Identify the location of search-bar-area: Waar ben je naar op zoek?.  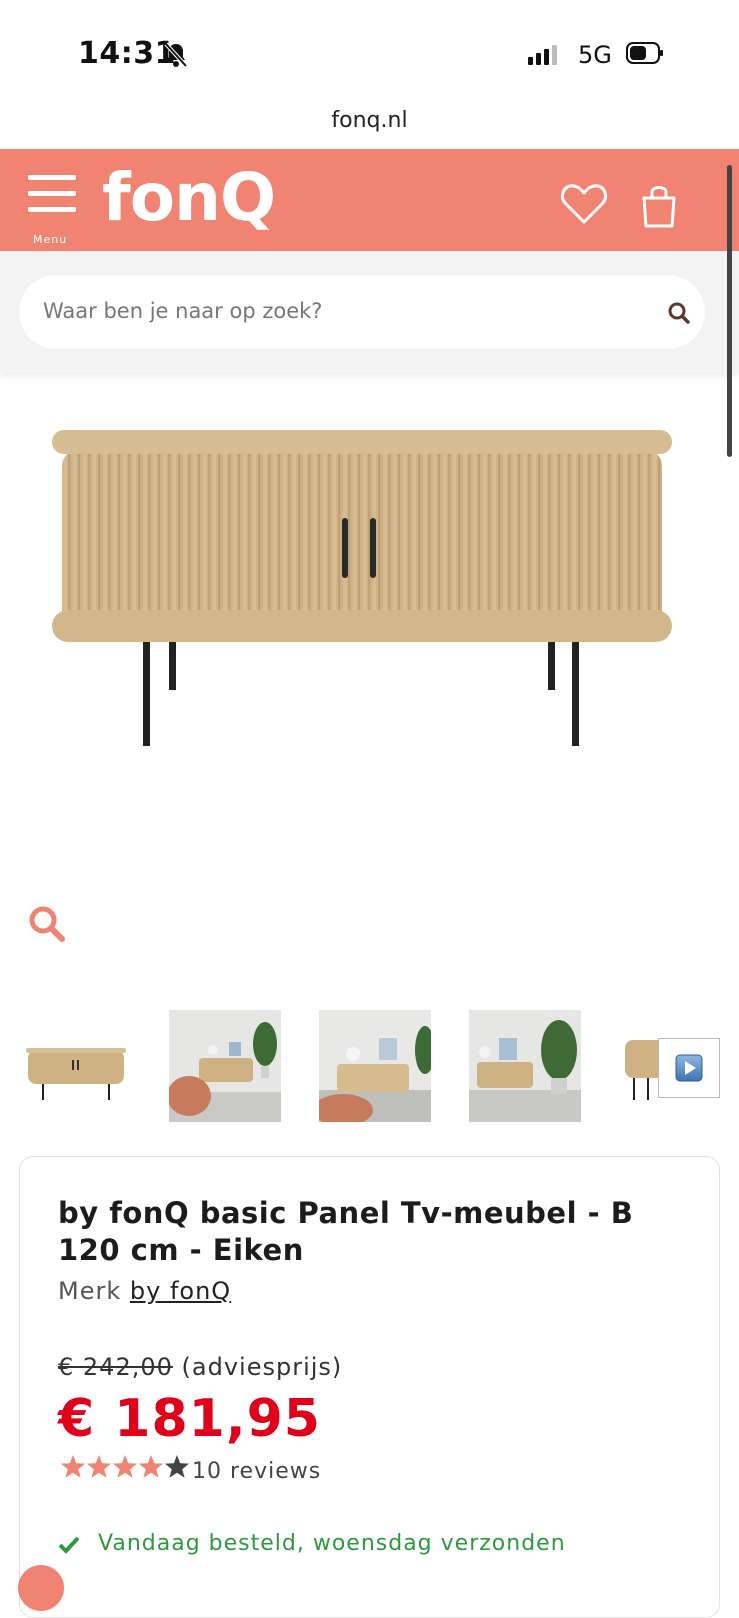
(369, 312).